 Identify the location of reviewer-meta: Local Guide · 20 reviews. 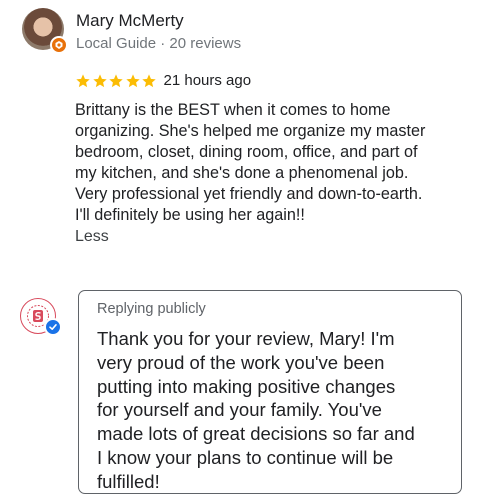
(159, 43).